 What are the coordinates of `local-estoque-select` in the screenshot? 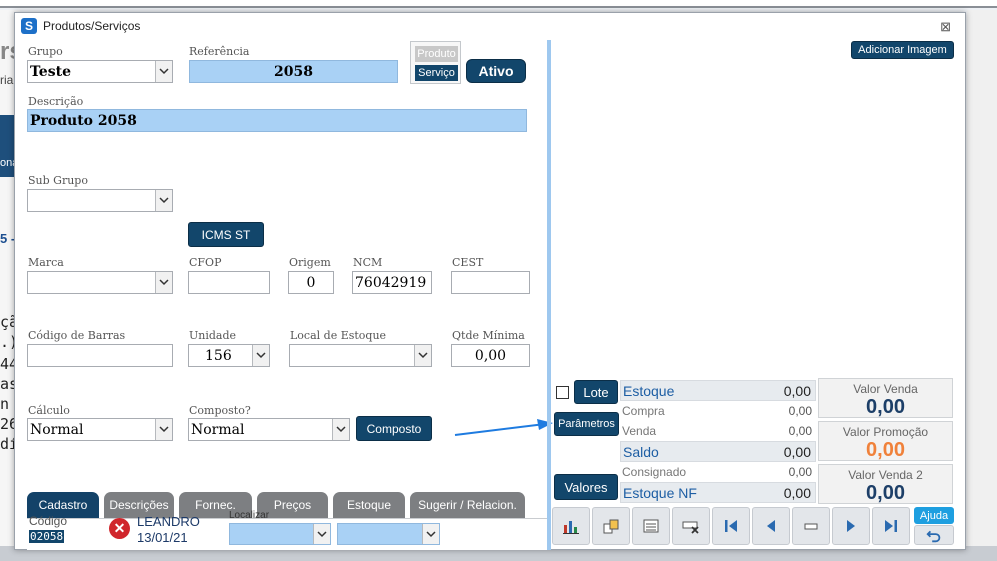 It's located at (360, 355).